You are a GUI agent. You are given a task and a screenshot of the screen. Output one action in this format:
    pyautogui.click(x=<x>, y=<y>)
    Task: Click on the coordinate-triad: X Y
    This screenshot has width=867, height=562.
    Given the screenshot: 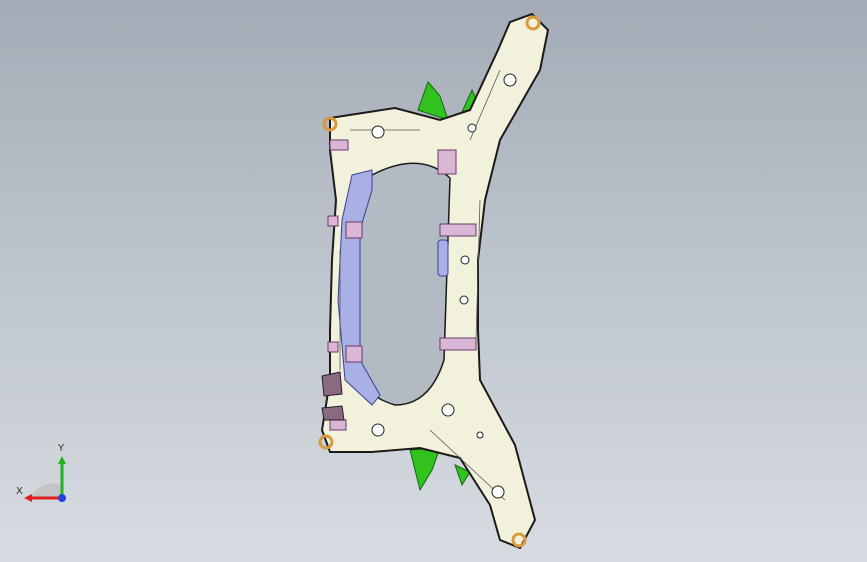 What is the action you would take?
    pyautogui.click(x=45, y=475)
    